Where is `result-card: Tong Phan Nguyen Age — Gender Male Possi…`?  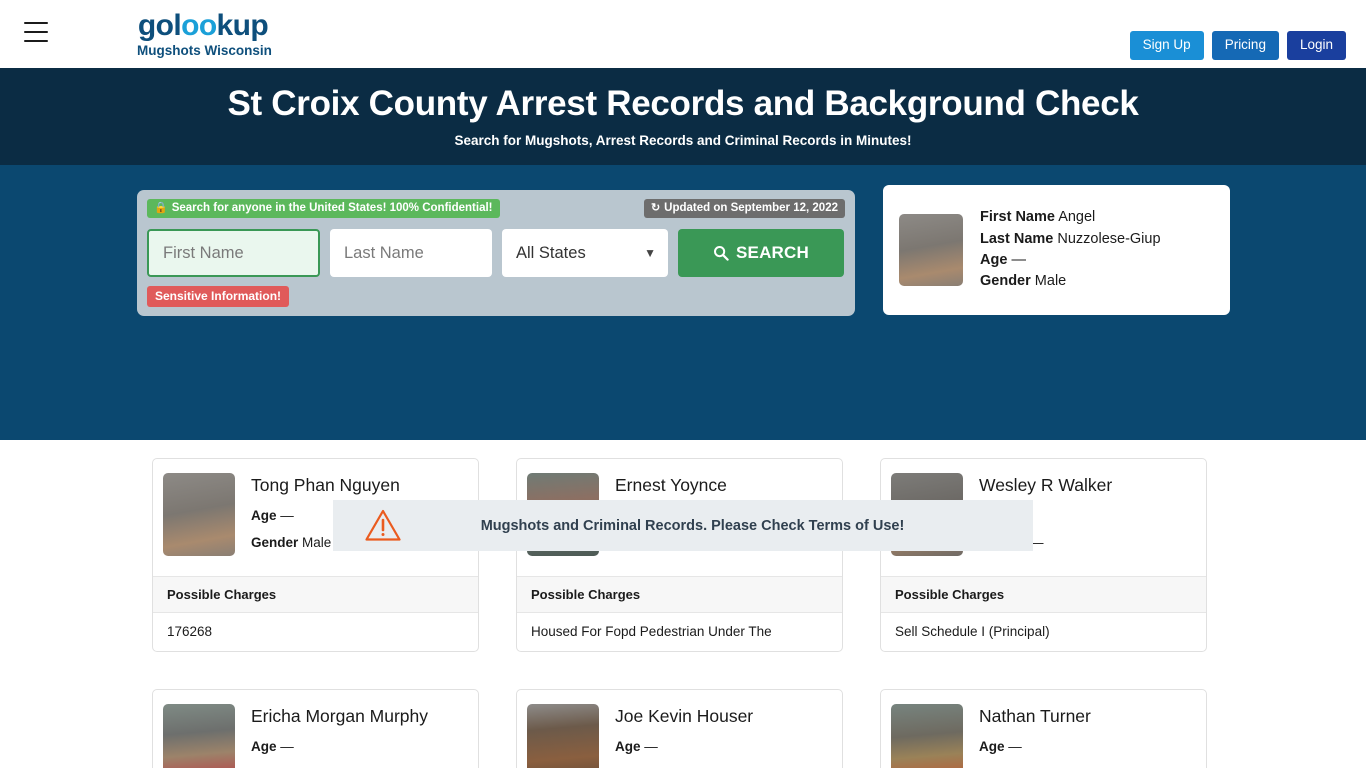 result-card: Tong Phan Nguyen Age — Gender Male Possi… is located at coordinates (315, 555).